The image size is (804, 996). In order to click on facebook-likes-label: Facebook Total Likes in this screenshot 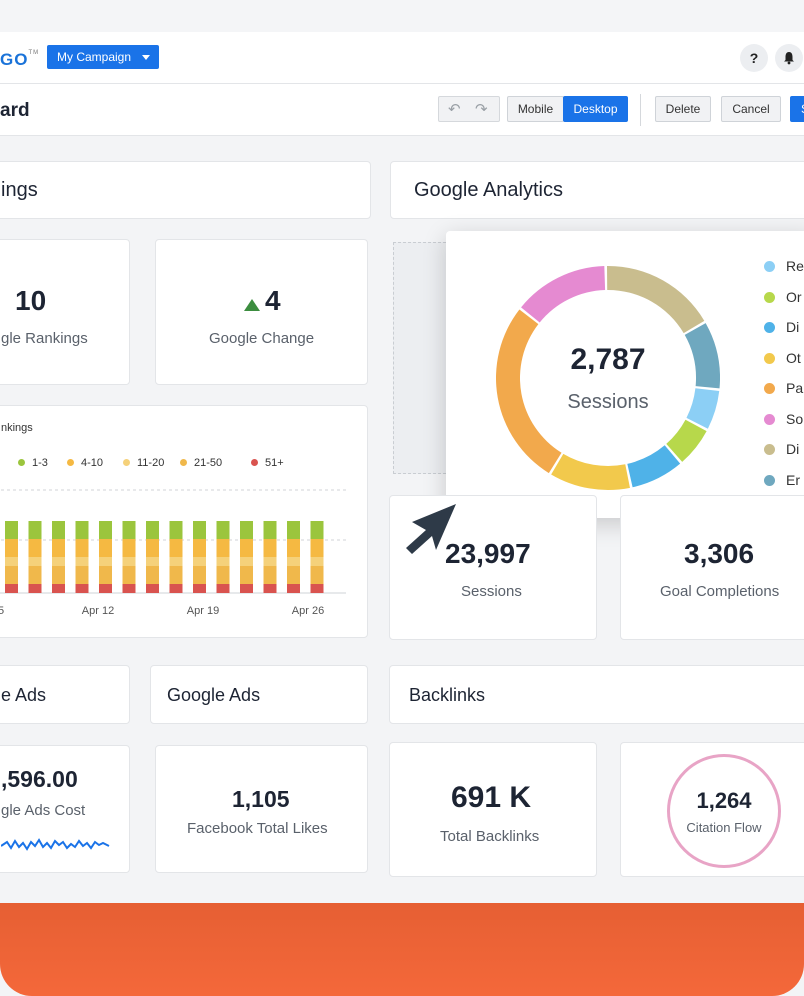, I will do `click(257, 828)`.